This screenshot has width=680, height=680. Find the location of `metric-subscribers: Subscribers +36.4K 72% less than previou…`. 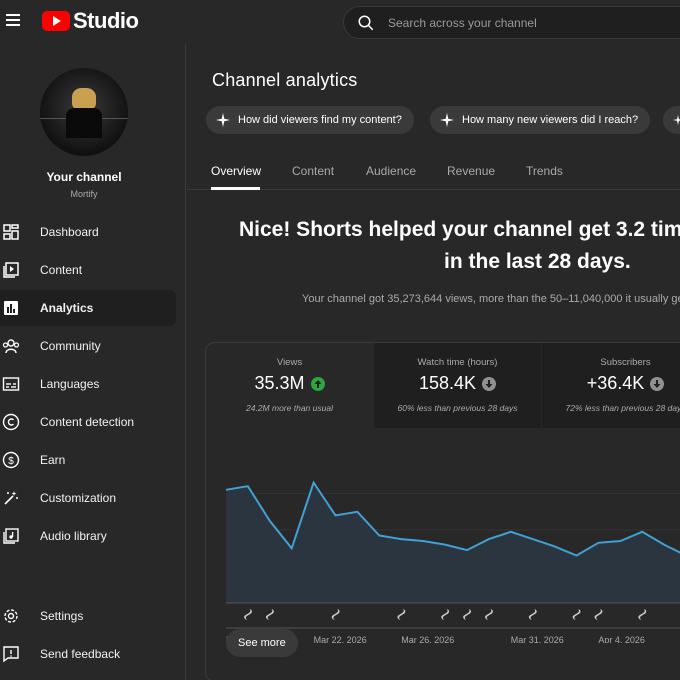

metric-subscribers: Subscribers +36.4K 72% less than previou… is located at coordinates (611, 385).